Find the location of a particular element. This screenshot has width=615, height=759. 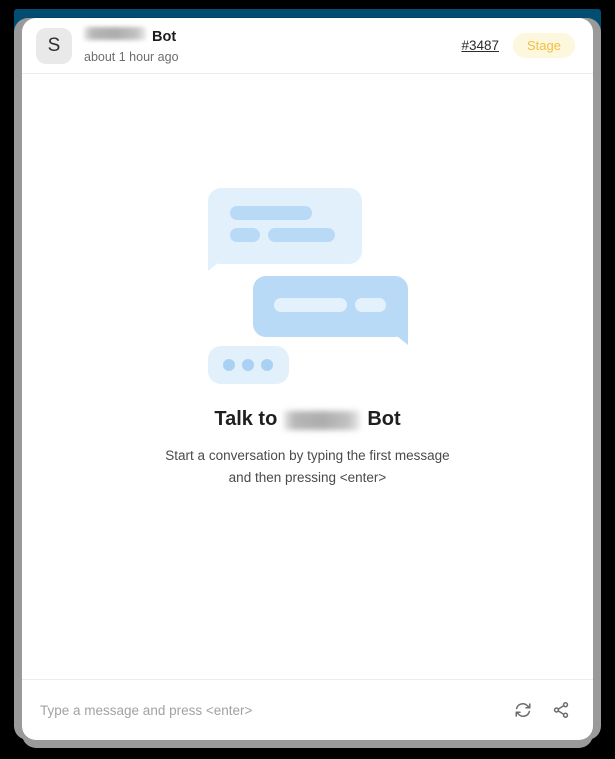

header-text: Bot about 1 hour ago is located at coordinates (272, 45).